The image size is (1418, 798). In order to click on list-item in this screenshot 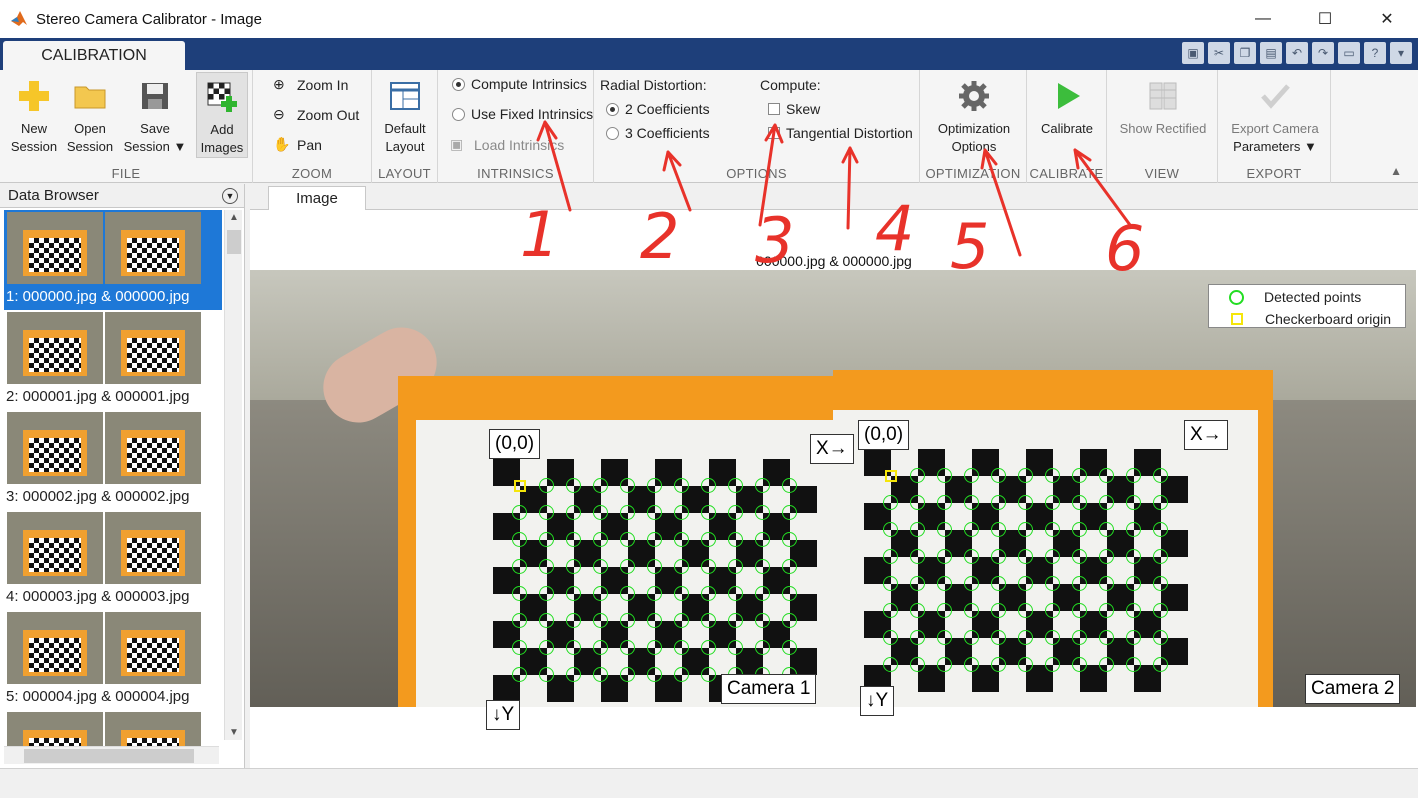, I will do `click(113, 730)`.